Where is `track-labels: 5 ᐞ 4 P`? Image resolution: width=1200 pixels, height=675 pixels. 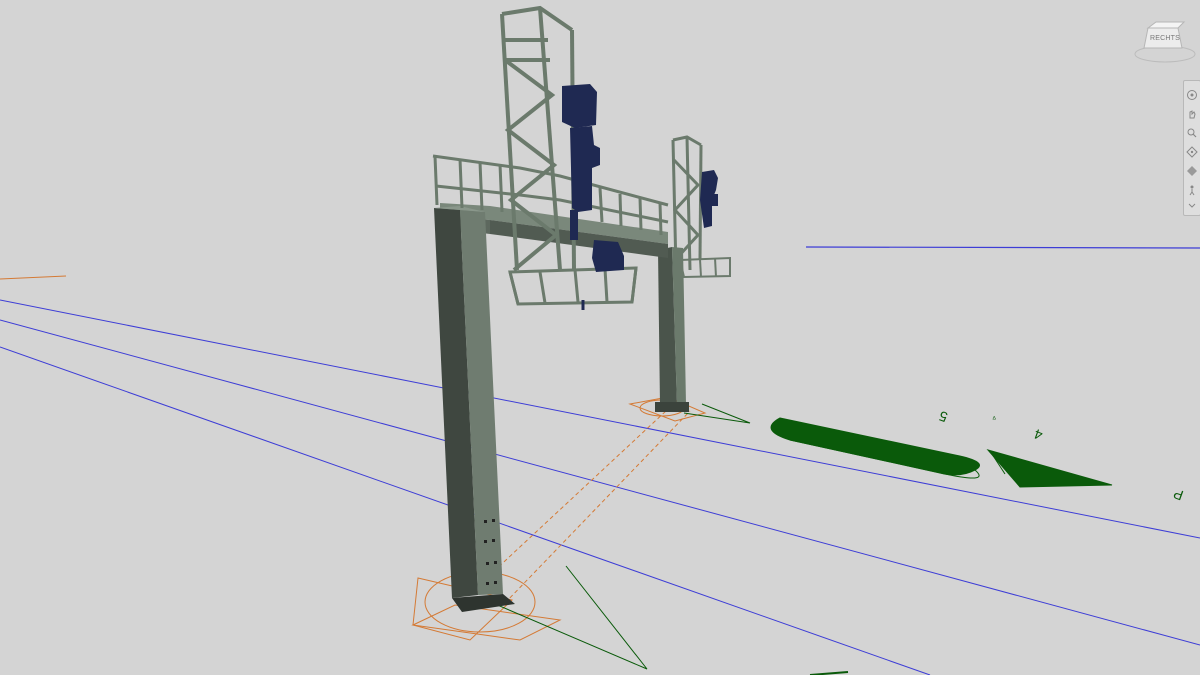
track-labels: 5 ᐞ 4 P is located at coordinates (1061, 456).